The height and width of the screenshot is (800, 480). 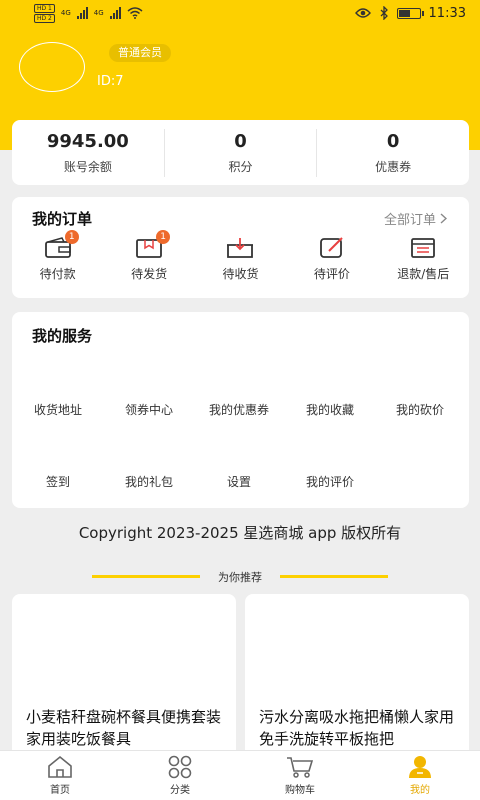 I want to click on member-level-badge: 普通会员, so click(x=140, y=53).